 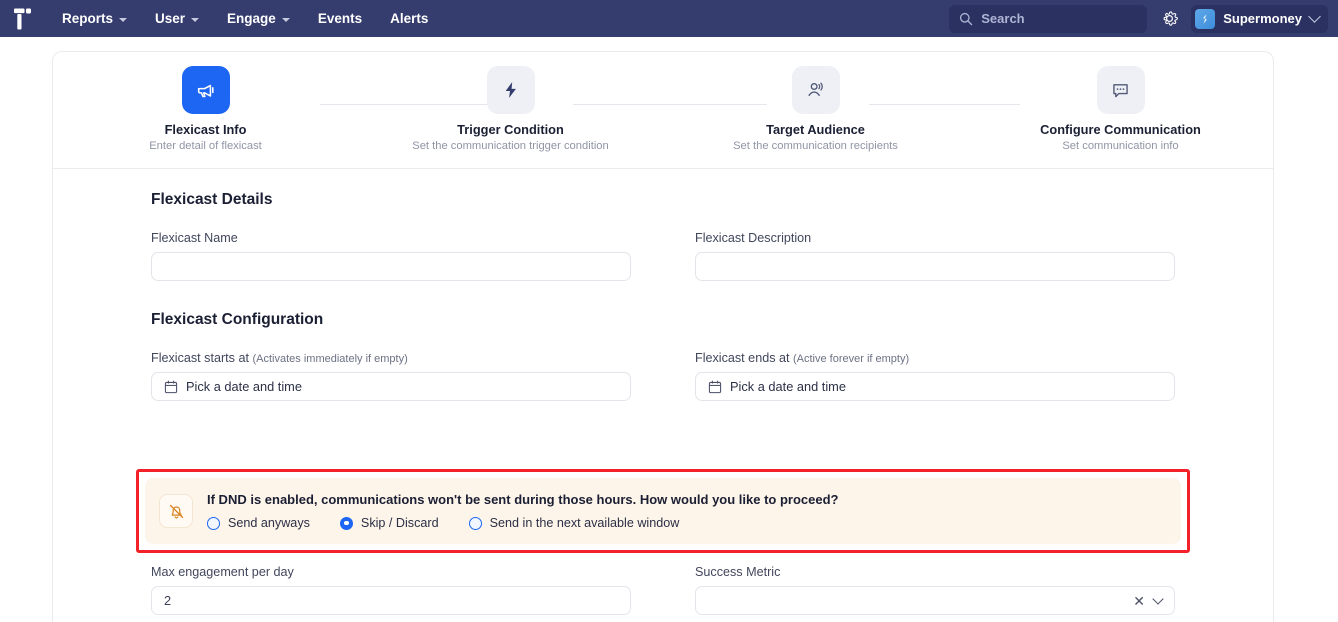 I want to click on step-title: Trigger Condition, so click(x=510, y=129).